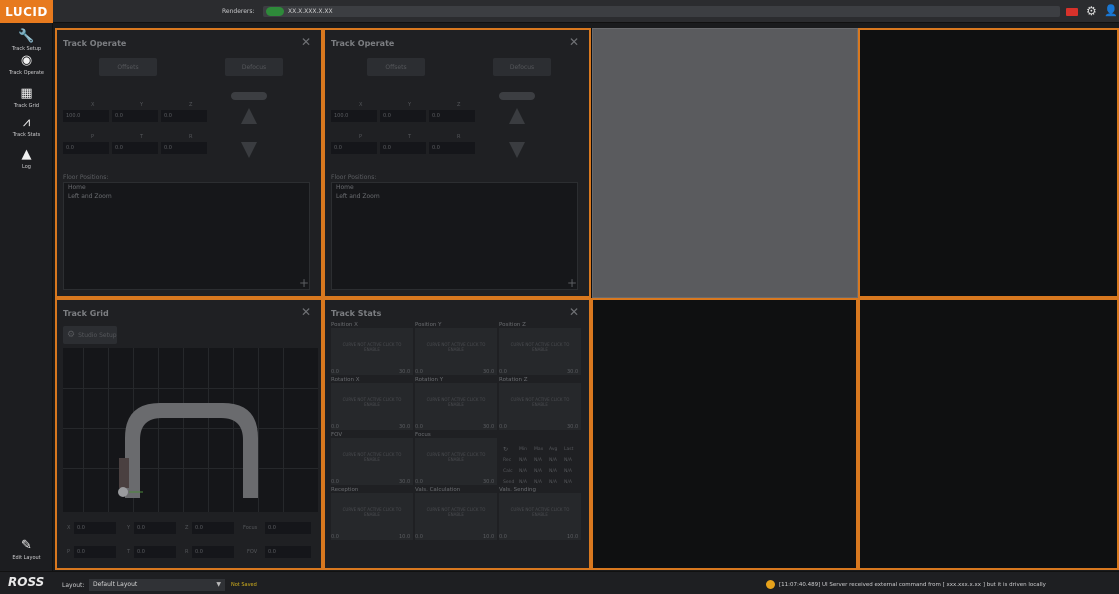  Describe the element at coordinates (26, 154) in the screenshot. I see `warning-icon: ▲` at that location.